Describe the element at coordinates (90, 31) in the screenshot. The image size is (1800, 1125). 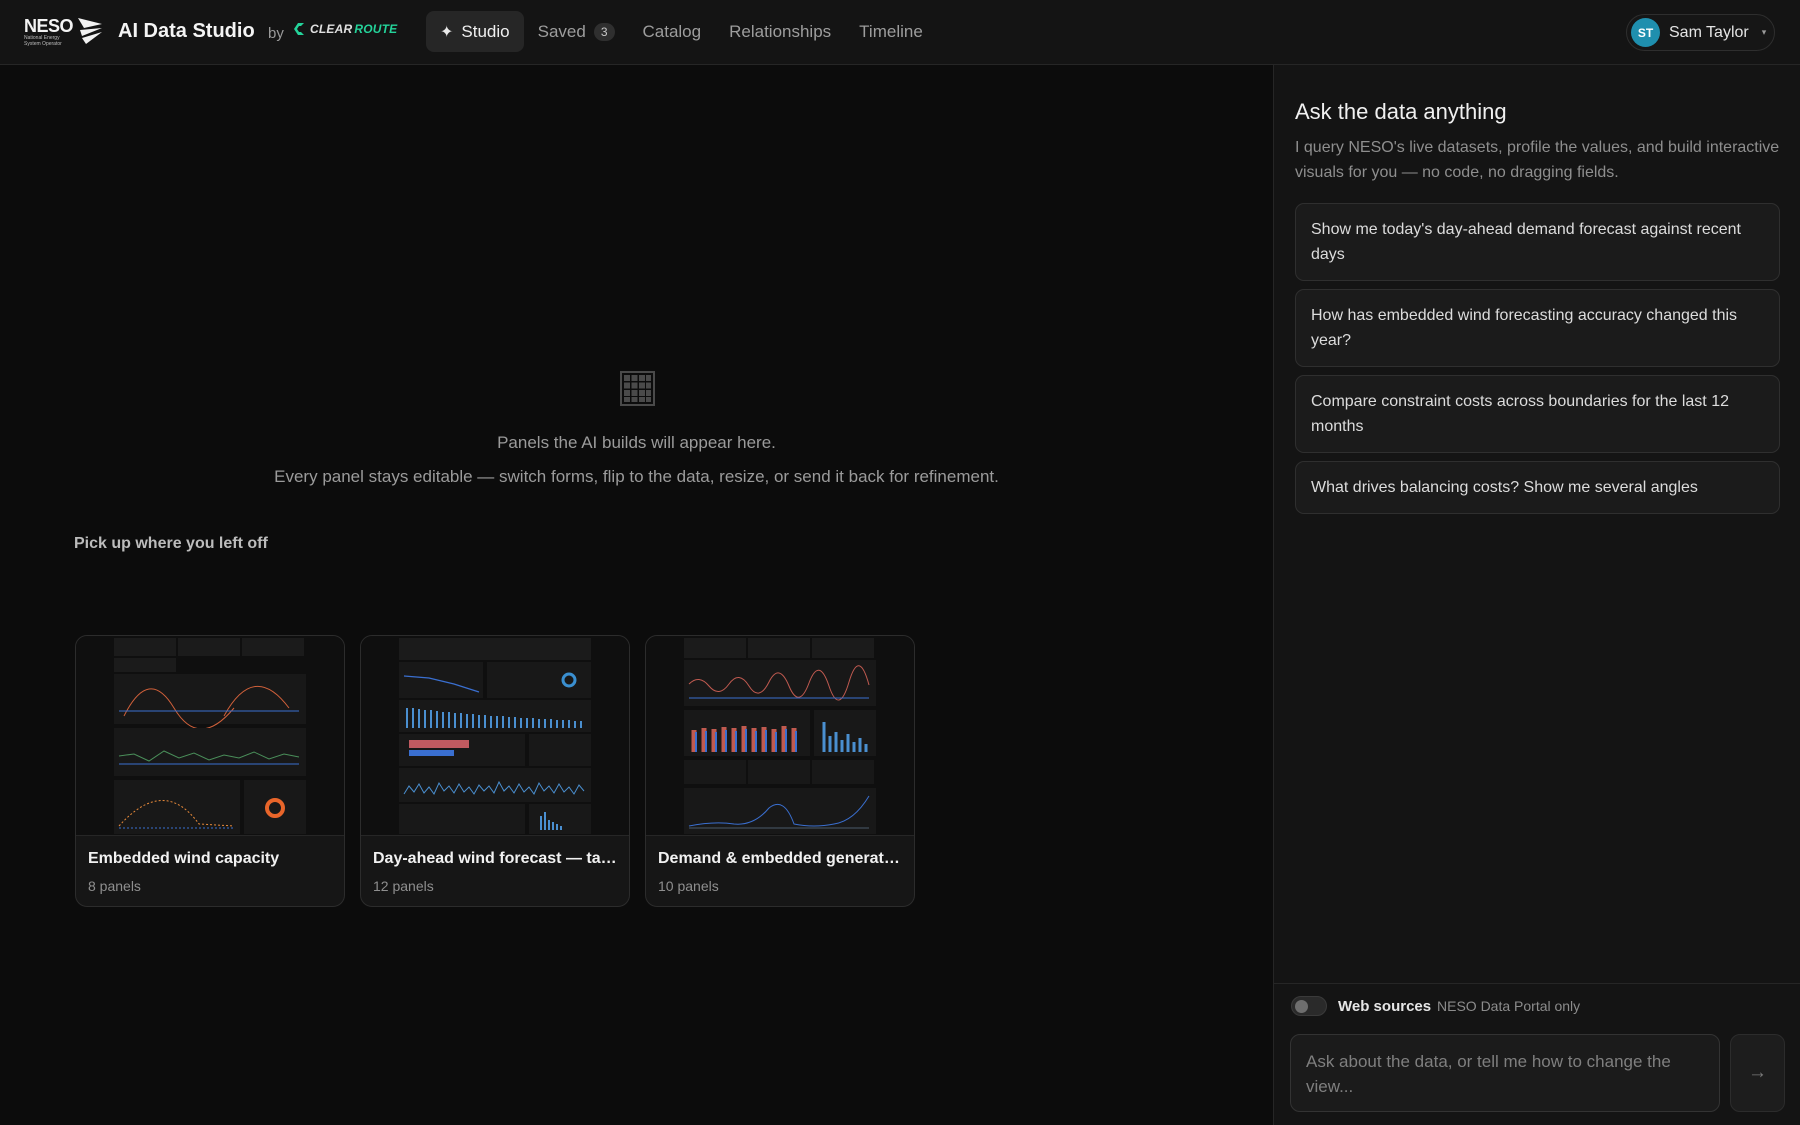
I see `flag-icon` at that location.